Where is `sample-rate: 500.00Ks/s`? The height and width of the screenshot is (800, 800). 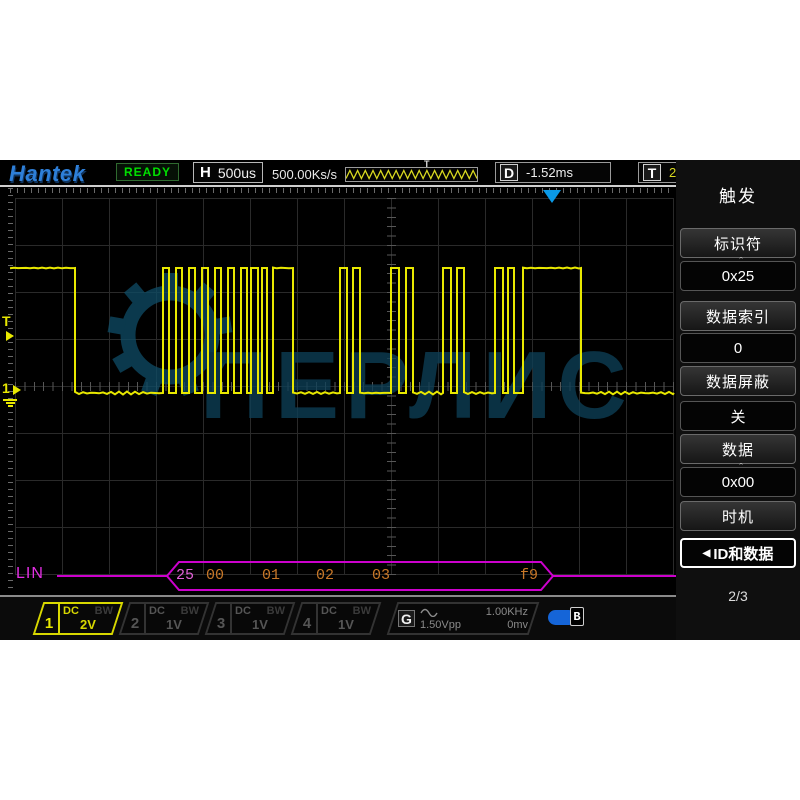 sample-rate: 500.00Ks/s is located at coordinates (305, 174).